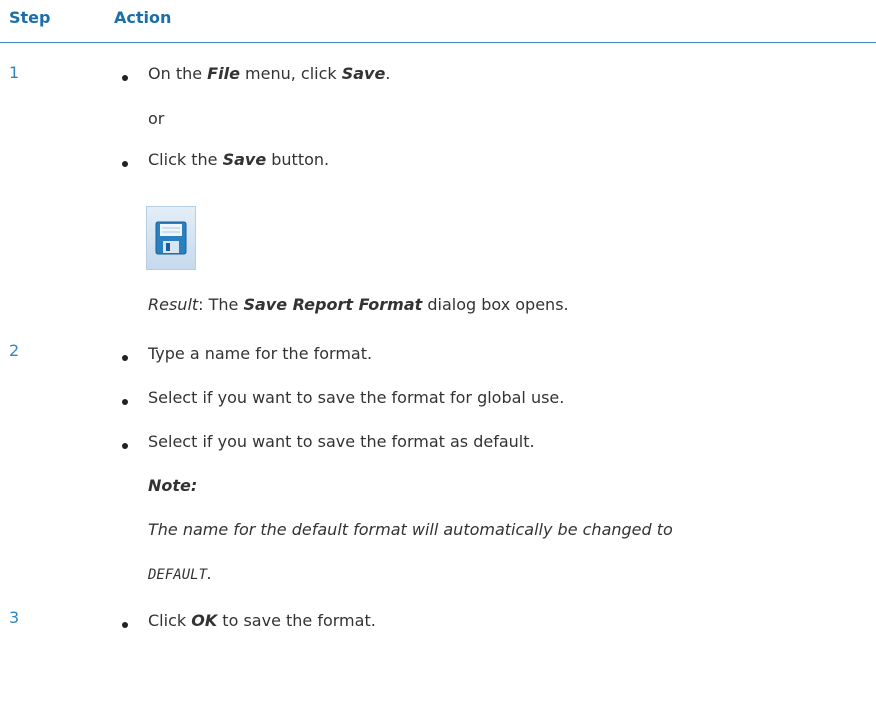 This screenshot has height=707, width=876. I want to click on button-name-save: Save, so click(244, 159).